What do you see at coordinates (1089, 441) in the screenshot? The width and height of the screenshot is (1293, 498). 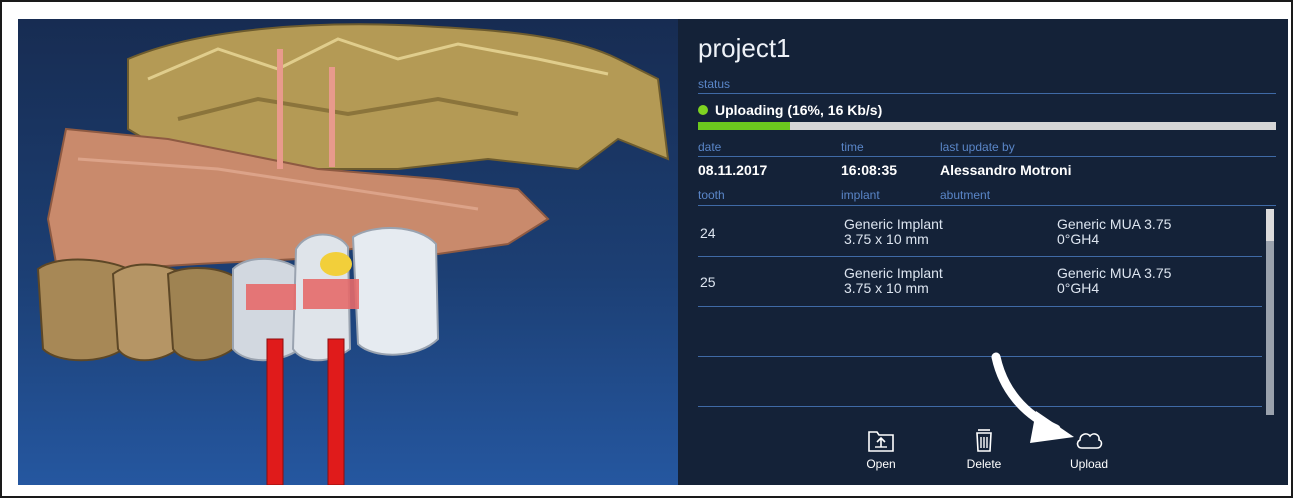 I see `cloud-icon` at bounding box center [1089, 441].